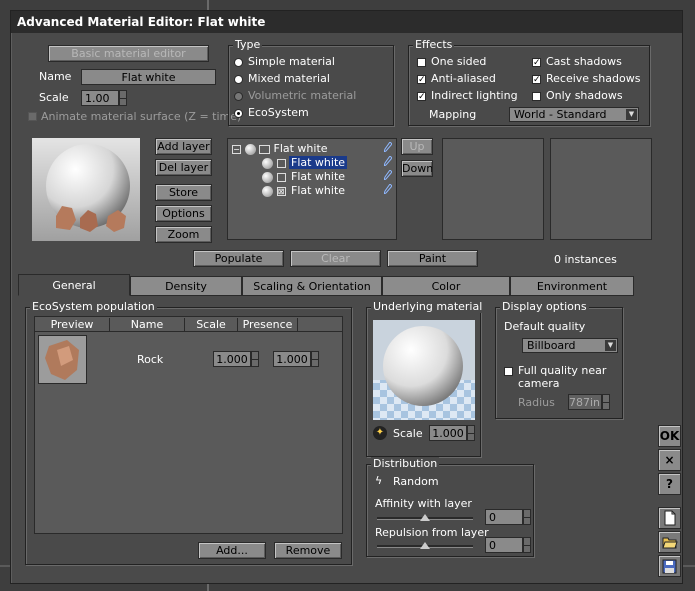 This screenshot has width=695, height=591. I want to click on radio-volumetric-material, so click(238, 96).